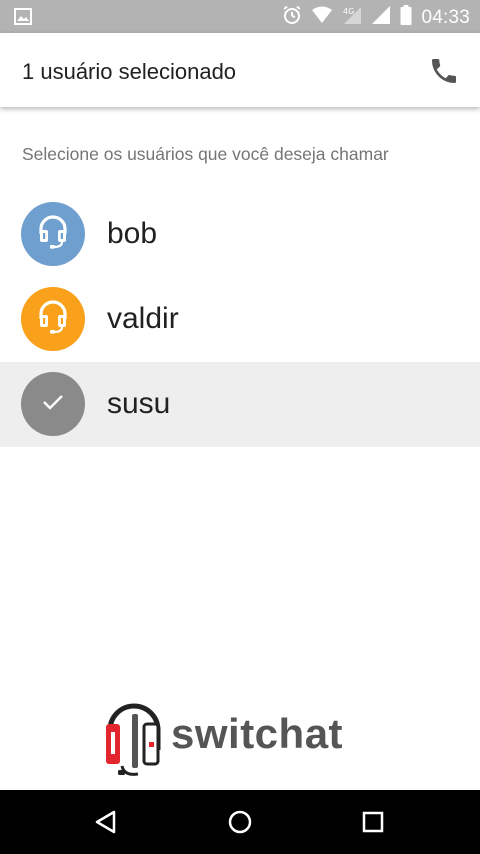 The width and height of the screenshot is (480, 854). Describe the element at coordinates (240, 404) in the screenshot. I see `user-item-susu: susu` at that location.